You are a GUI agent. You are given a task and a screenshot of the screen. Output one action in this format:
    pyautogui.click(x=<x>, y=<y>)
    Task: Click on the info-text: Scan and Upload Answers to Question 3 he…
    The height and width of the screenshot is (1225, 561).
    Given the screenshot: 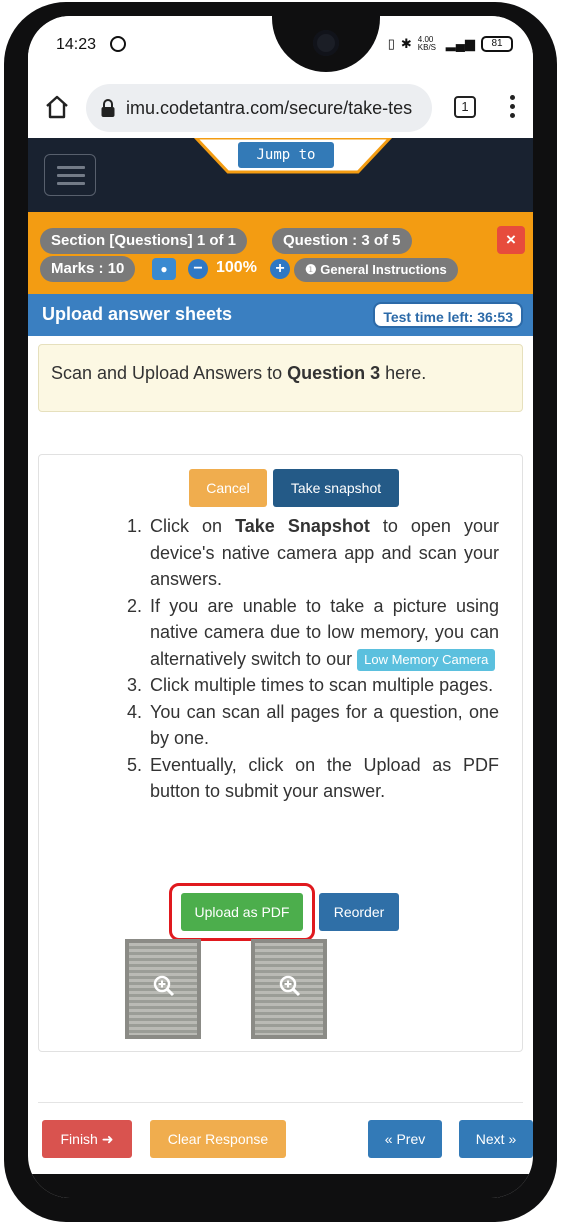 What is the action you would take?
    pyautogui.click(x=238, y=373)
    